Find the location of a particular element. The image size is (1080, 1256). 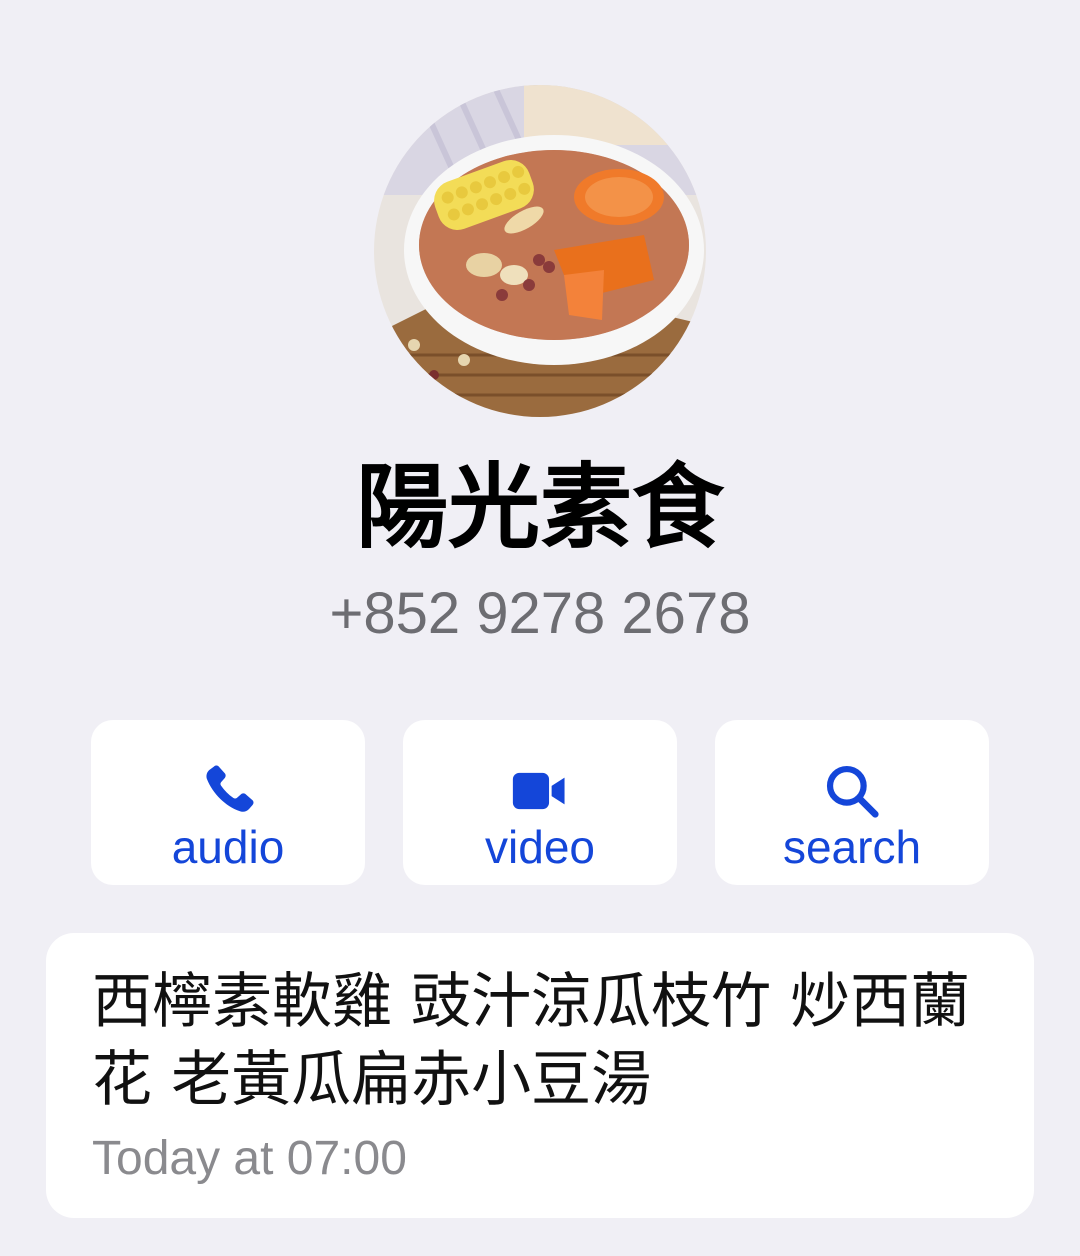

video-camera-icon is located at coordinates (540, 791).